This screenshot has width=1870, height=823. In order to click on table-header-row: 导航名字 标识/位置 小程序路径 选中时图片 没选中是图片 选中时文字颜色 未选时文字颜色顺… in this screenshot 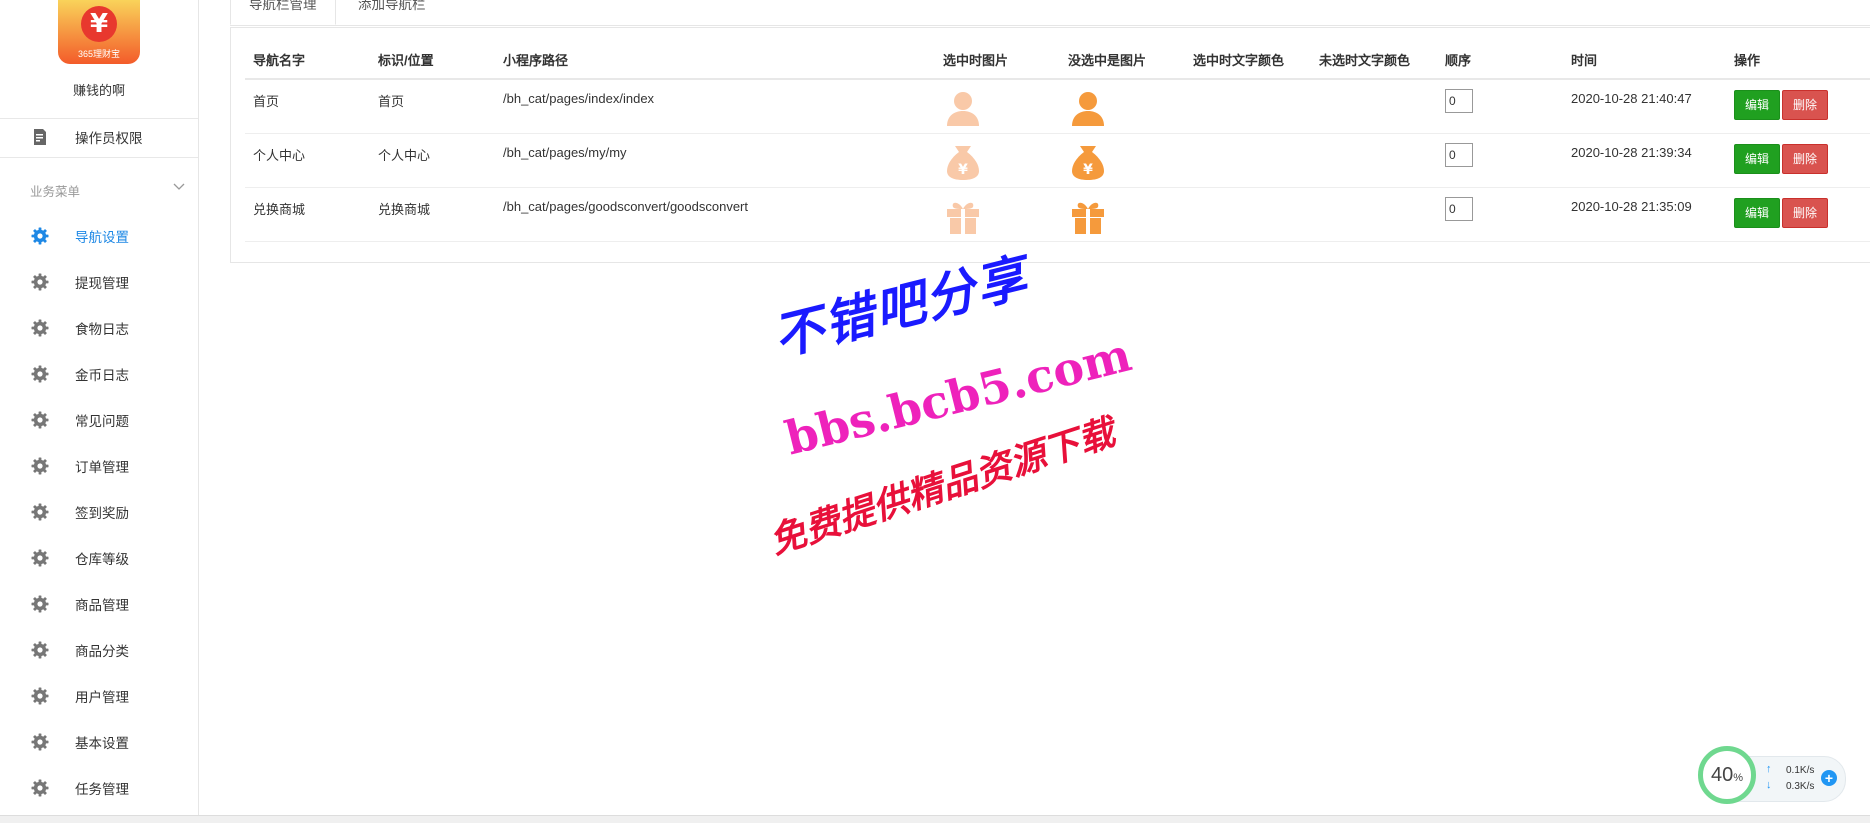, I will do `click(1057, 60)`.